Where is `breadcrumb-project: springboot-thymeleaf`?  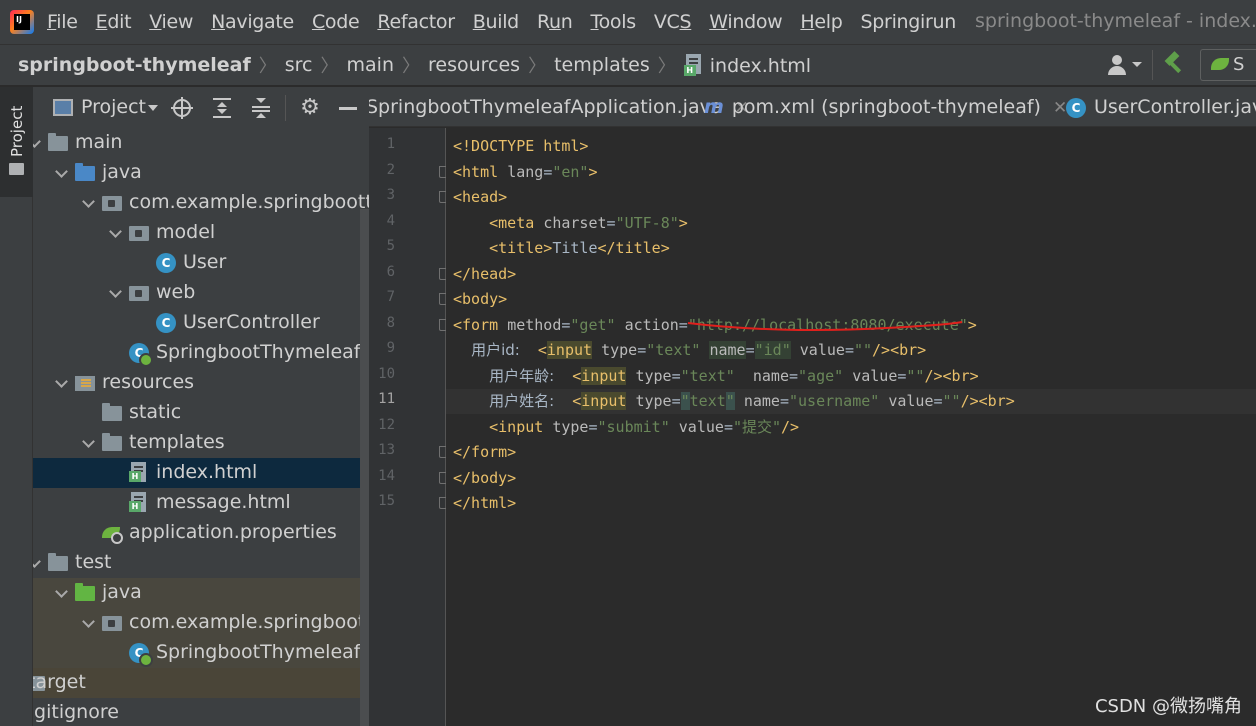
breadcrumb-project: springboot-thymeleaf is located at coordinates (134, 65).